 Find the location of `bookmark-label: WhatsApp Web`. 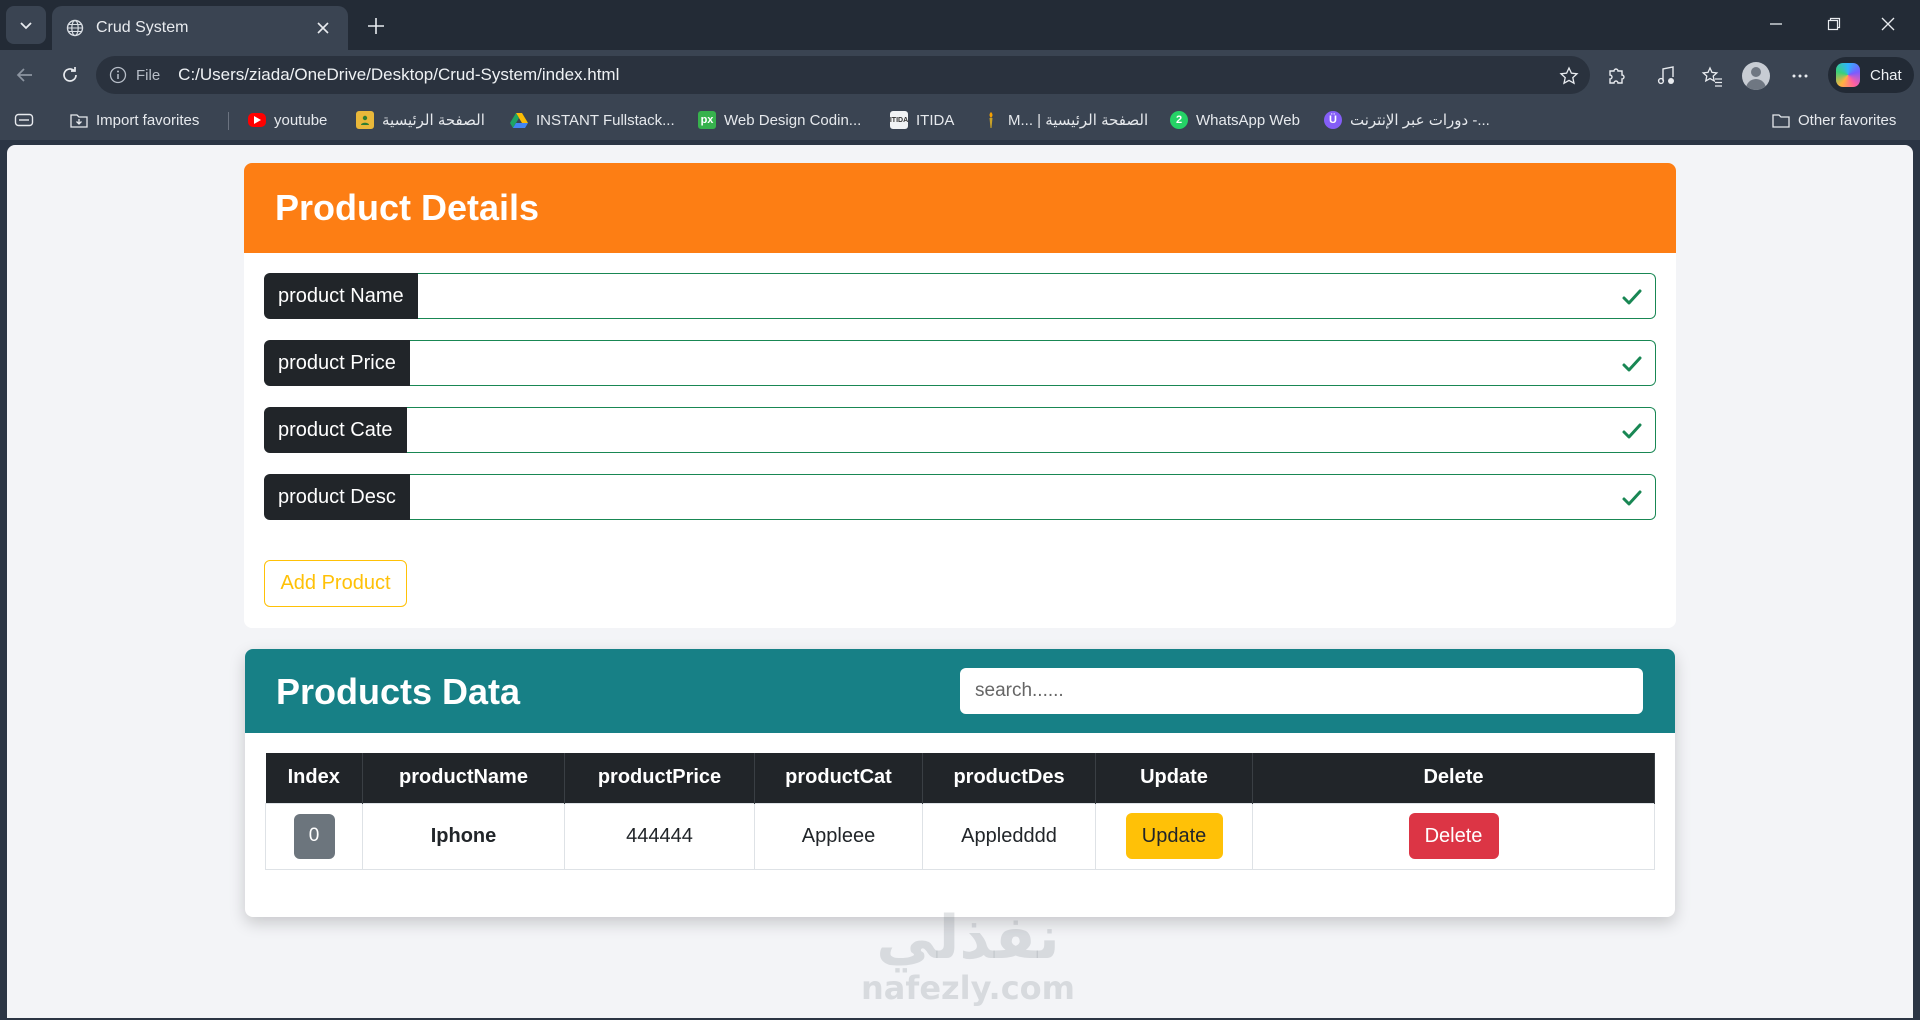

bookmark-label: WhatsApp Web is located at coordinates (1248, 120).